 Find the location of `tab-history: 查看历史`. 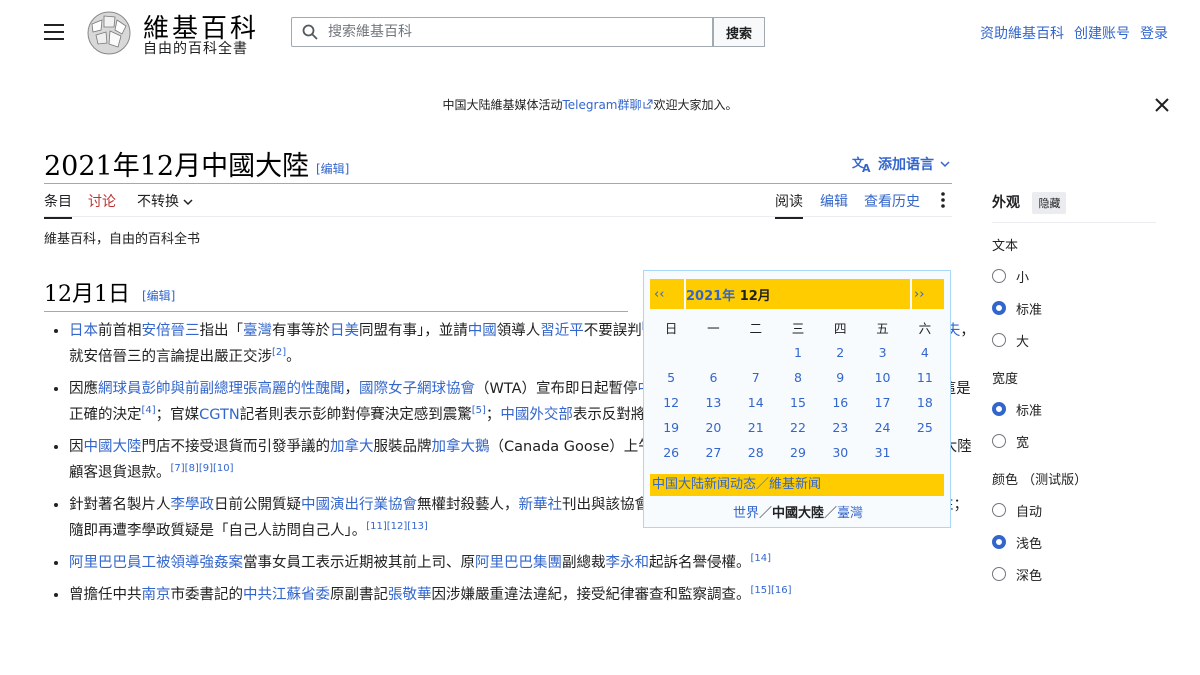

tab-history: 查看历史 is located at coordinates (892, 204).